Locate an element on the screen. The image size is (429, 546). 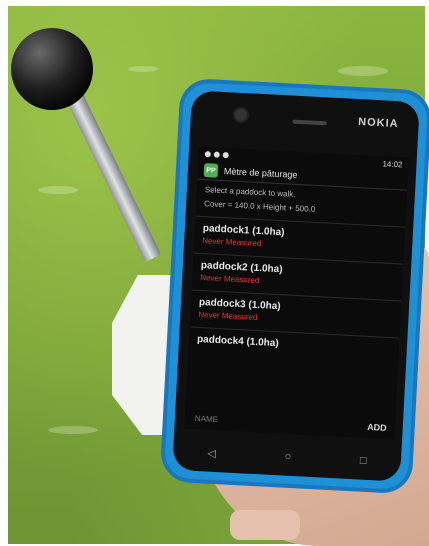
status-time: 14:02 is located at coordinates (392, 163).